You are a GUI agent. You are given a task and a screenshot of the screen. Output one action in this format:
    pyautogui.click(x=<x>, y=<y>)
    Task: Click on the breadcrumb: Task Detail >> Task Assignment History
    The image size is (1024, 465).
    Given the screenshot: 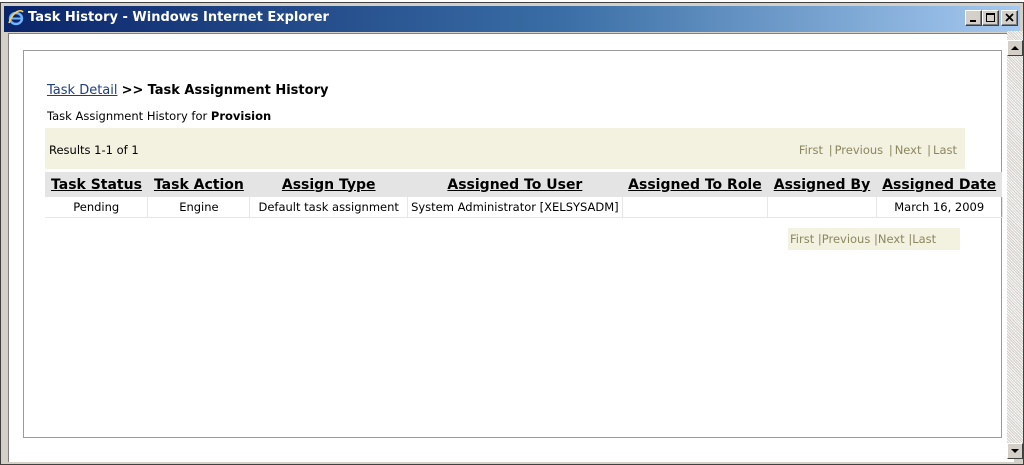 What is the action you would take?
    pyautogui.click(x=187, y=90)
    